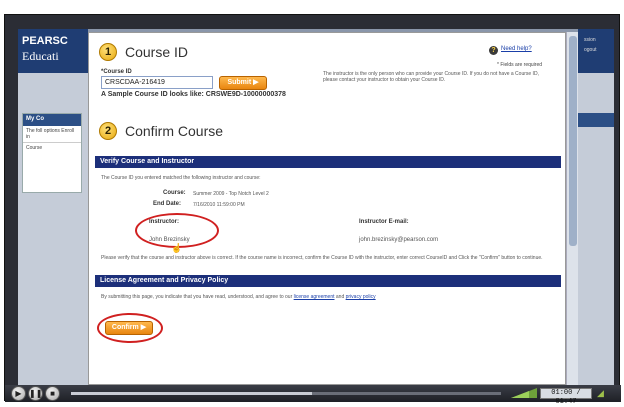 The width and height of the screenshot is (624, 407). I want to click on step-2-title: Confirm Course, so click(174, 131).